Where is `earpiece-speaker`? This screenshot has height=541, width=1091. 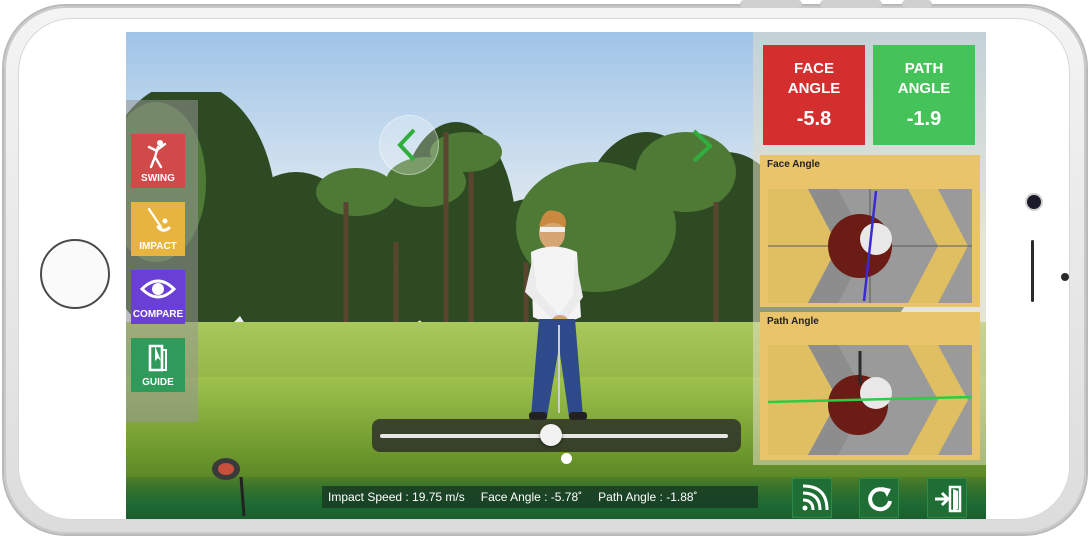 earpiece-speaker is located at coordinates (1032, 271).